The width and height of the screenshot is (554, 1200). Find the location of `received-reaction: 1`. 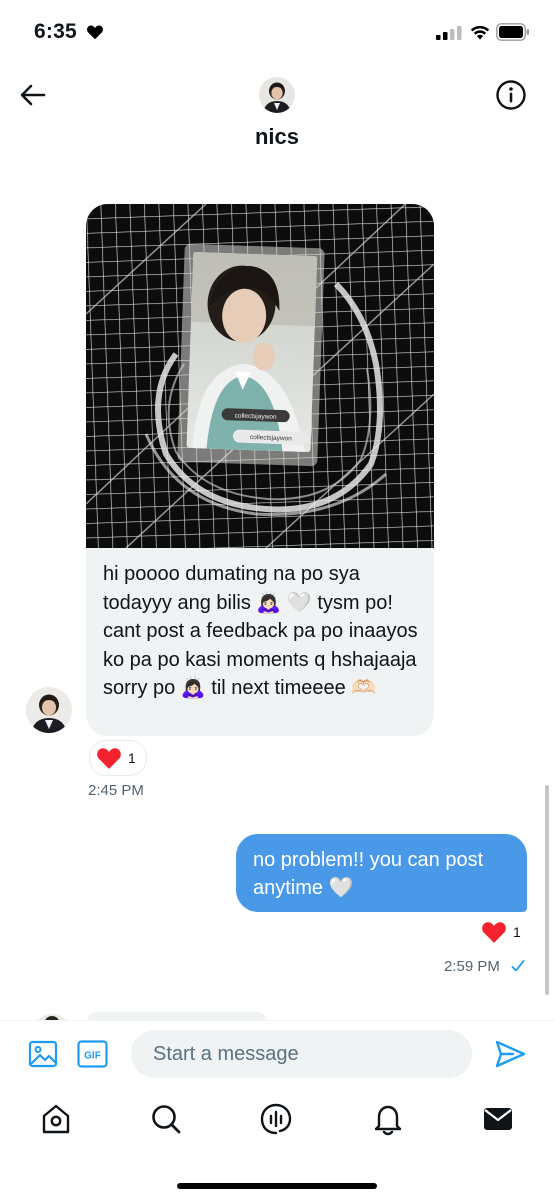

received-reaction: 1 is located at coordinates (118, 758).